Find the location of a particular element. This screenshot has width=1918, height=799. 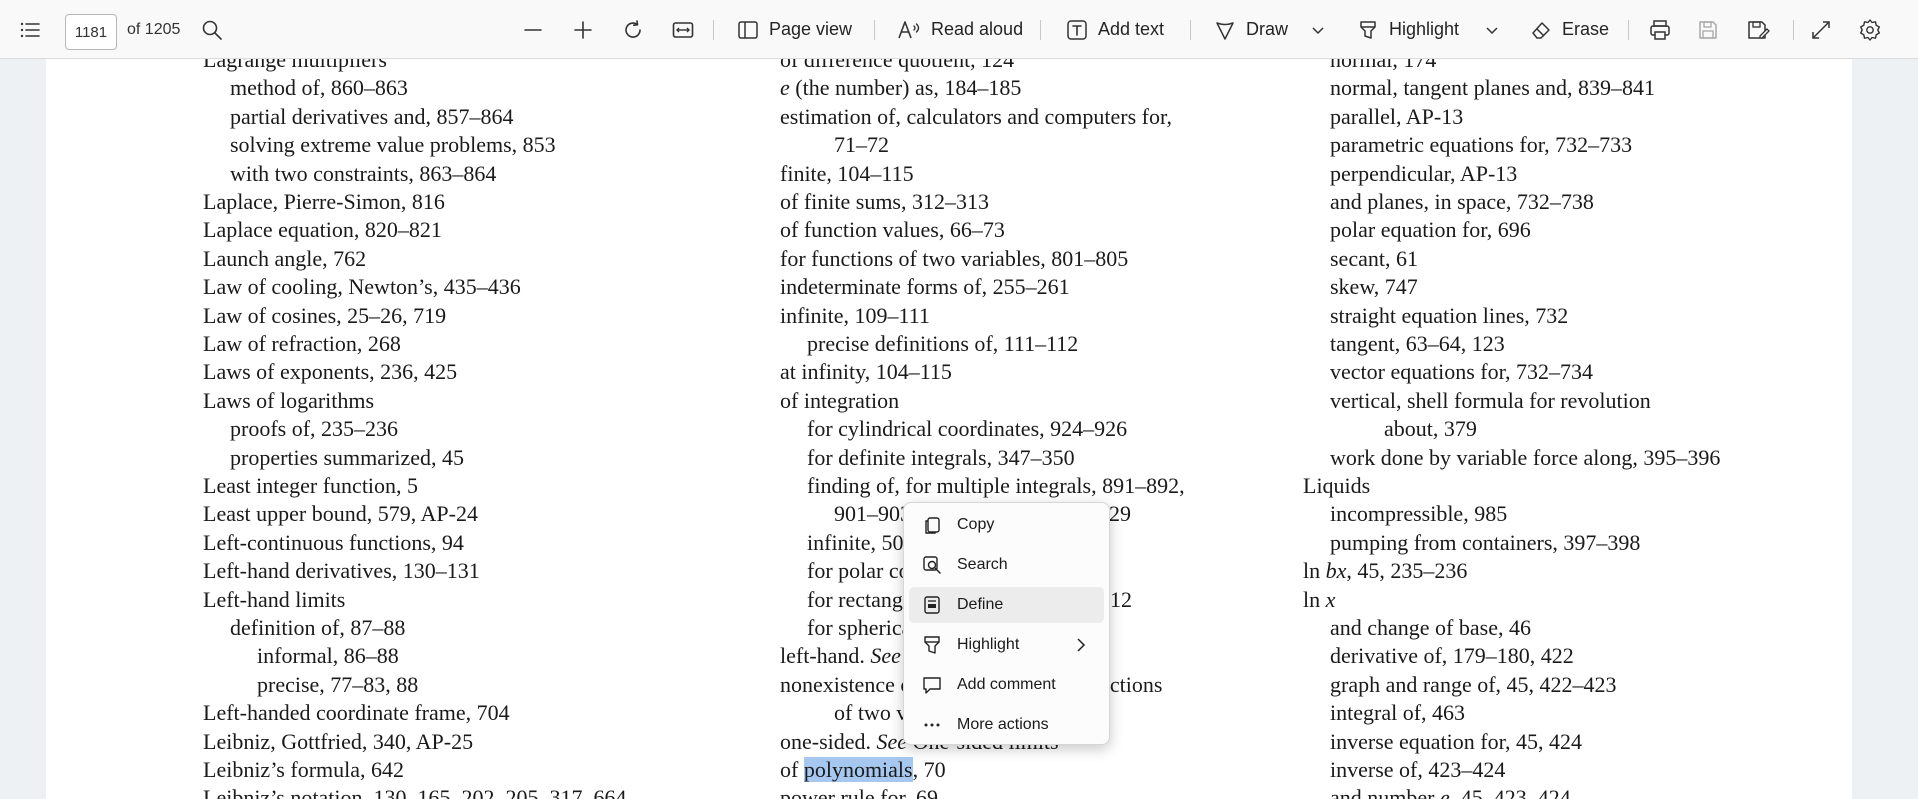

erase-button: Erase is located at coordinates (1569, 29).